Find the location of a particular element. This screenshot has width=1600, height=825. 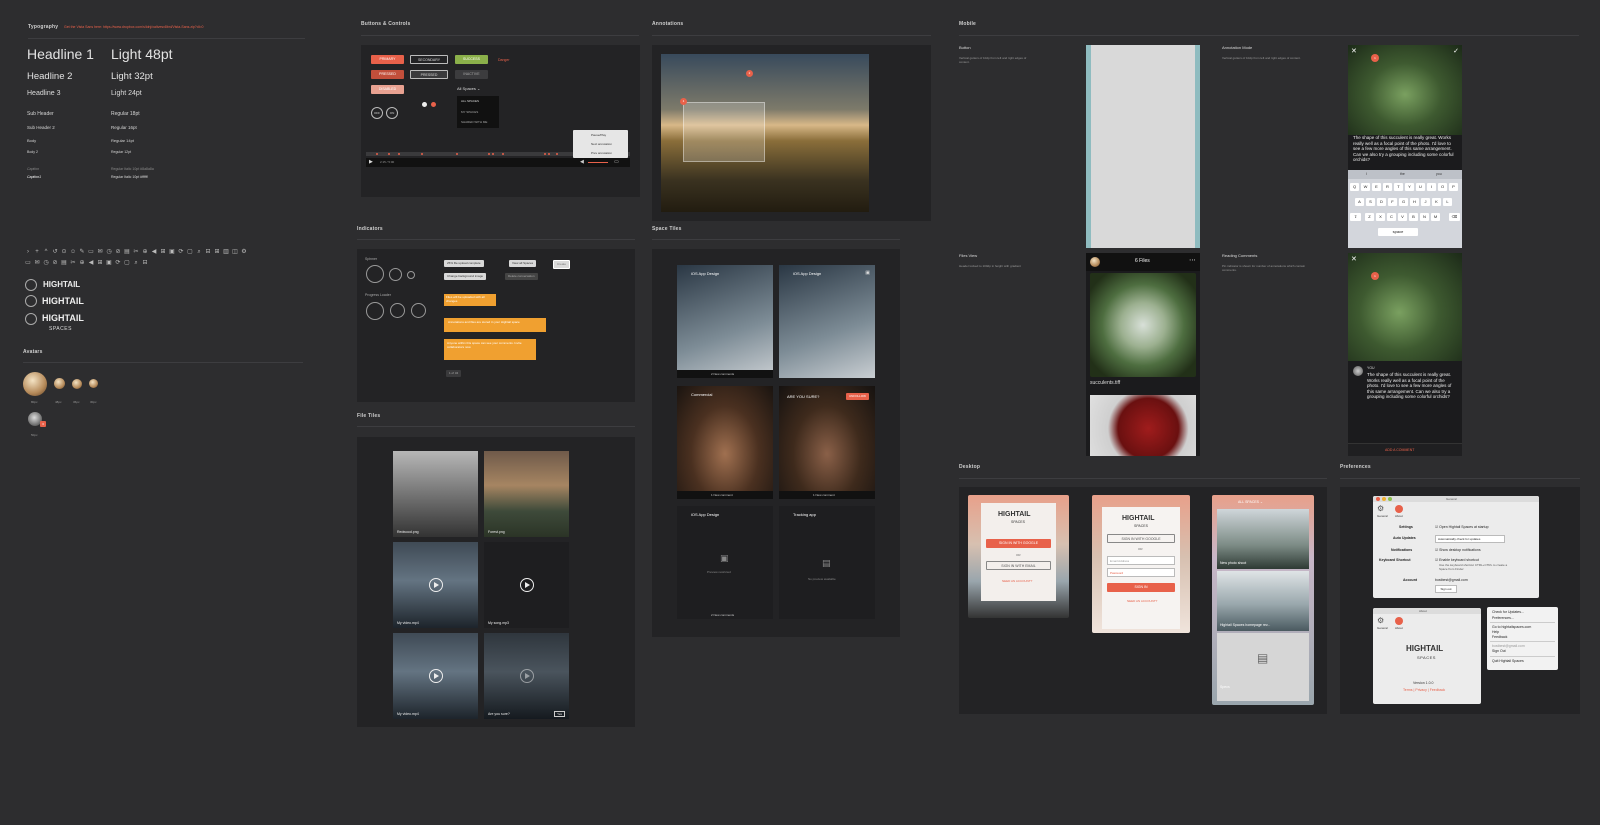

suggestion: the is located at coordinates (1402, 174).